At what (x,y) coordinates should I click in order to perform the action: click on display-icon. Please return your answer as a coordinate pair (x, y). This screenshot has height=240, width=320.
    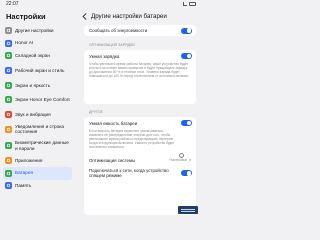
    Looking at the image, I should click on (8, 85).